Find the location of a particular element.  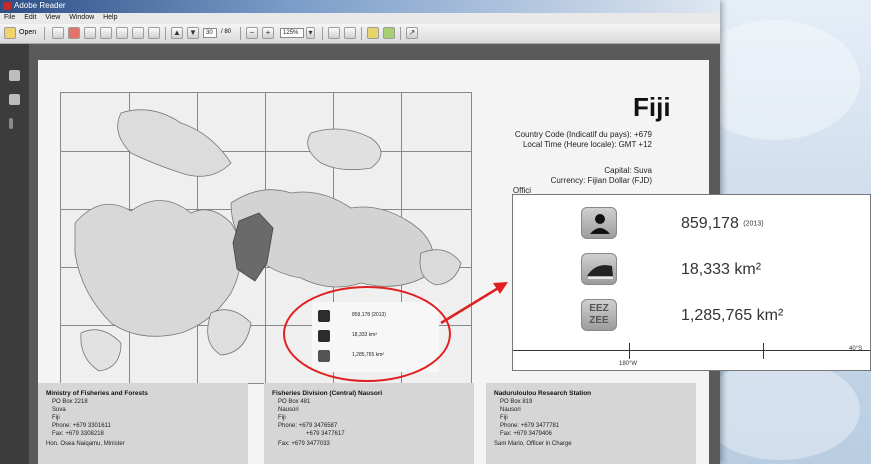

stat-land-area: 18,333 km² is located at coordinates (721, 269).